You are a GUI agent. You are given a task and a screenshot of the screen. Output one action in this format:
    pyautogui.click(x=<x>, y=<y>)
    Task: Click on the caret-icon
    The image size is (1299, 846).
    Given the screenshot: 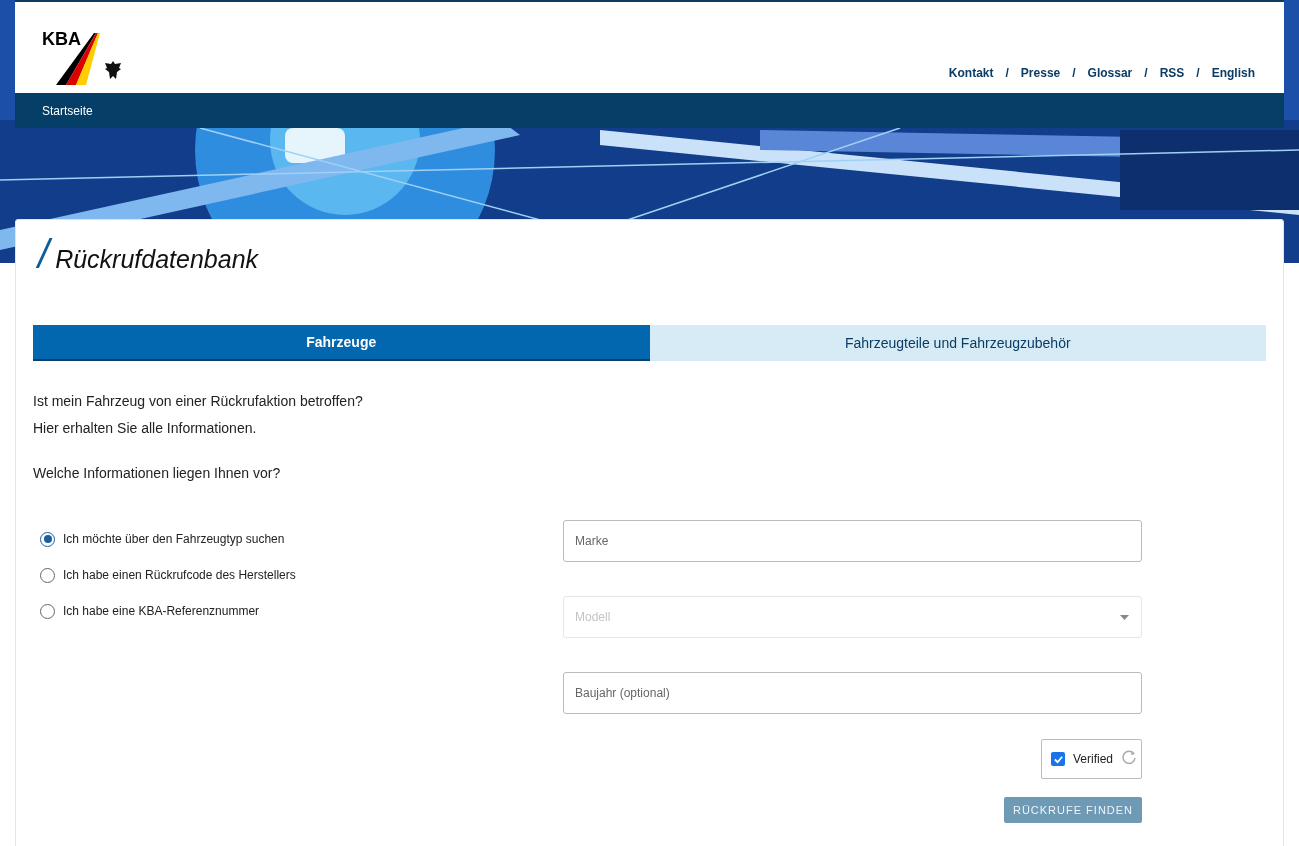 What is the action you would take?
    pyautogui.click(x=1124, y=617)
    